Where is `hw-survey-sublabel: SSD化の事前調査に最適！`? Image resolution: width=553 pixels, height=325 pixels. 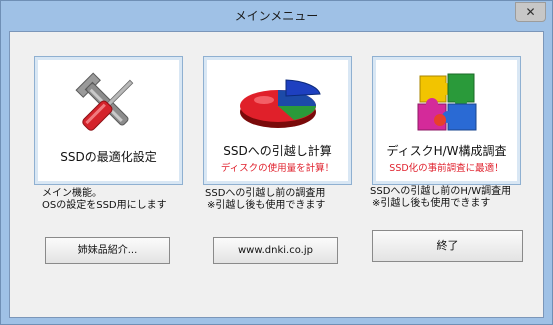
hw-survey-sublabel: SSD化の事前調査に最適！ is located at coordinates (446, 168).